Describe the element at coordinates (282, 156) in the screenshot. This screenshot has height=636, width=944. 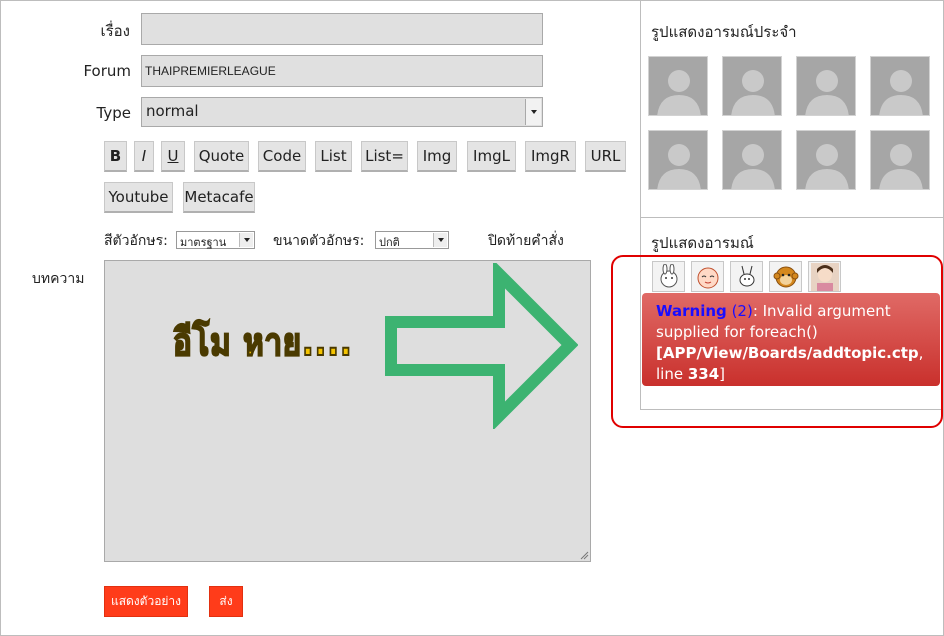
I see `code-button: Code` at that location.